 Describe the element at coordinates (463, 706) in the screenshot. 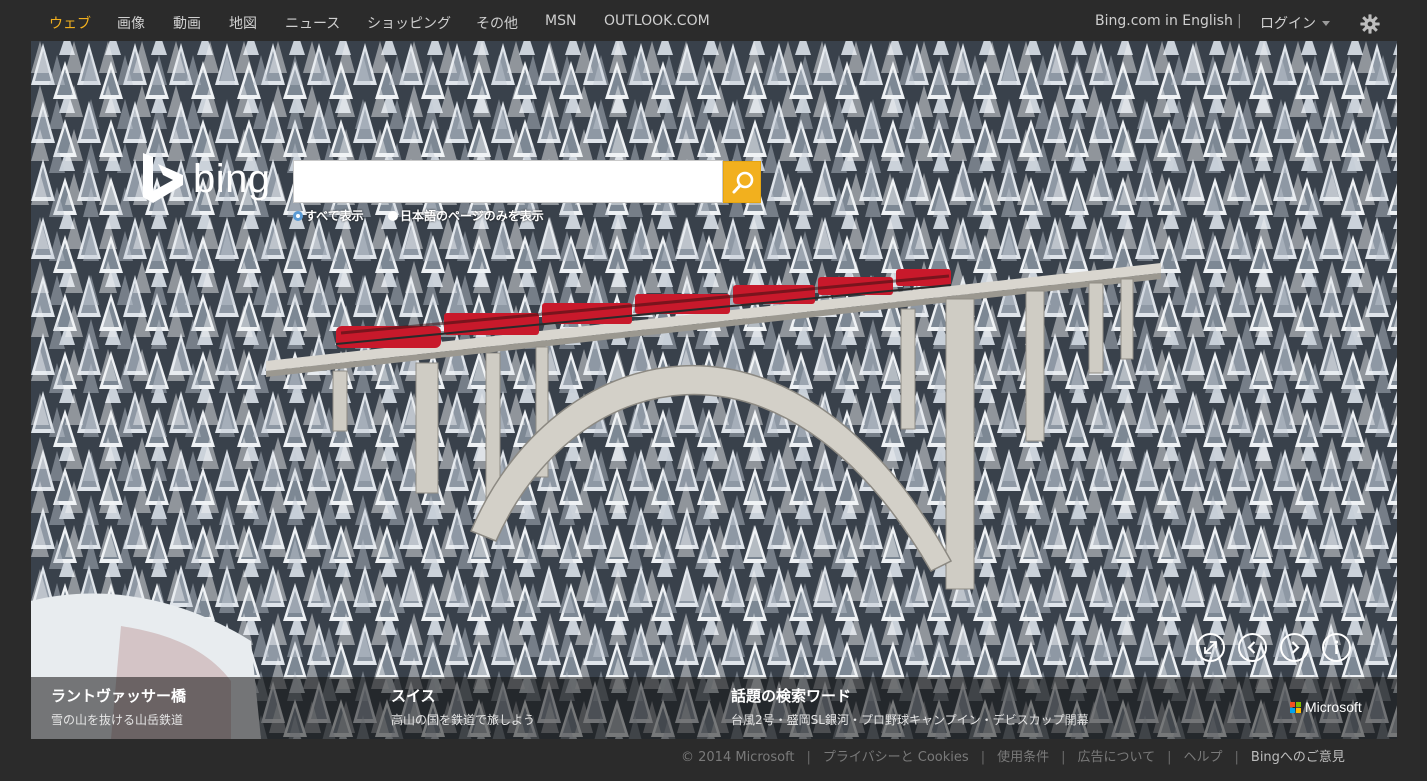

I see `card-switzerland: スイス 高山の国を鉄道で旅しよう` at that location.